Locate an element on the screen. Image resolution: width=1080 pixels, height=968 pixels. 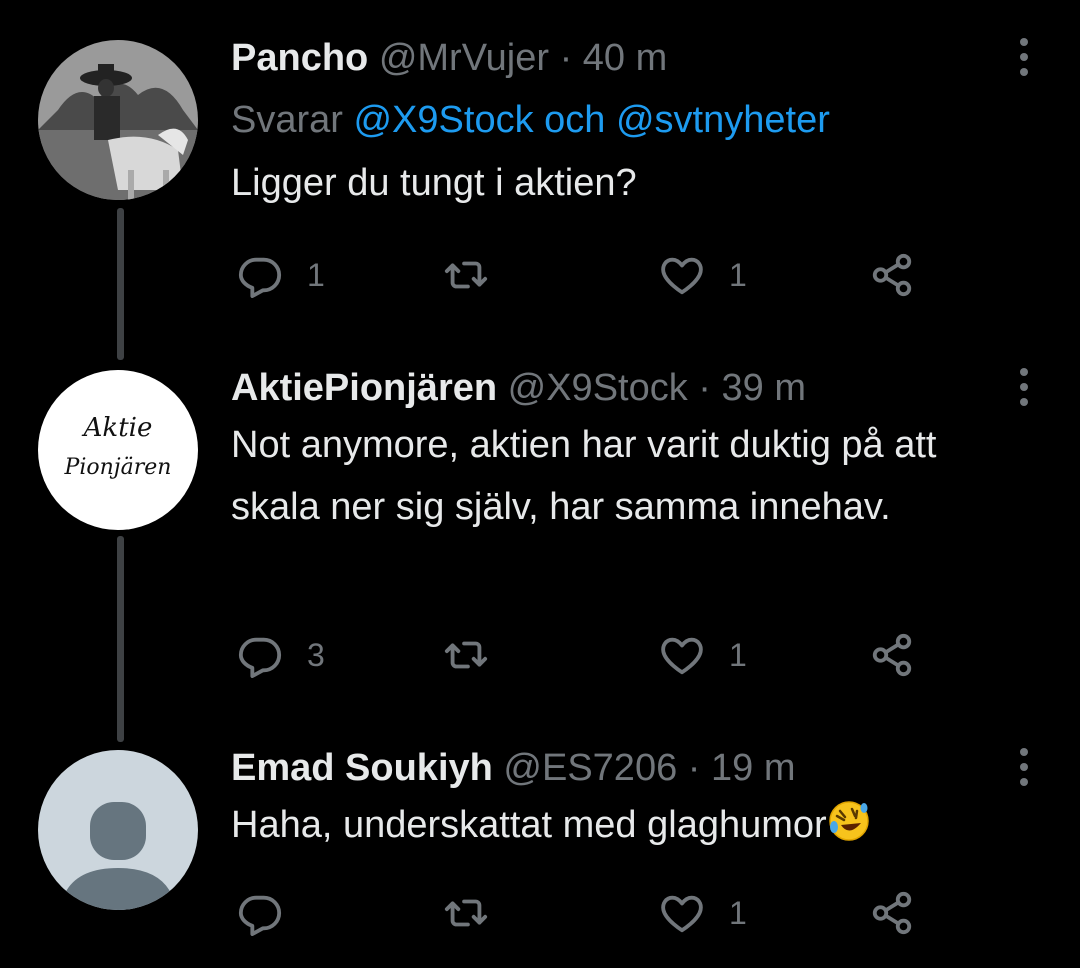
rolling-on-floor-laughing-emoji is located at coordinates (848, 821).